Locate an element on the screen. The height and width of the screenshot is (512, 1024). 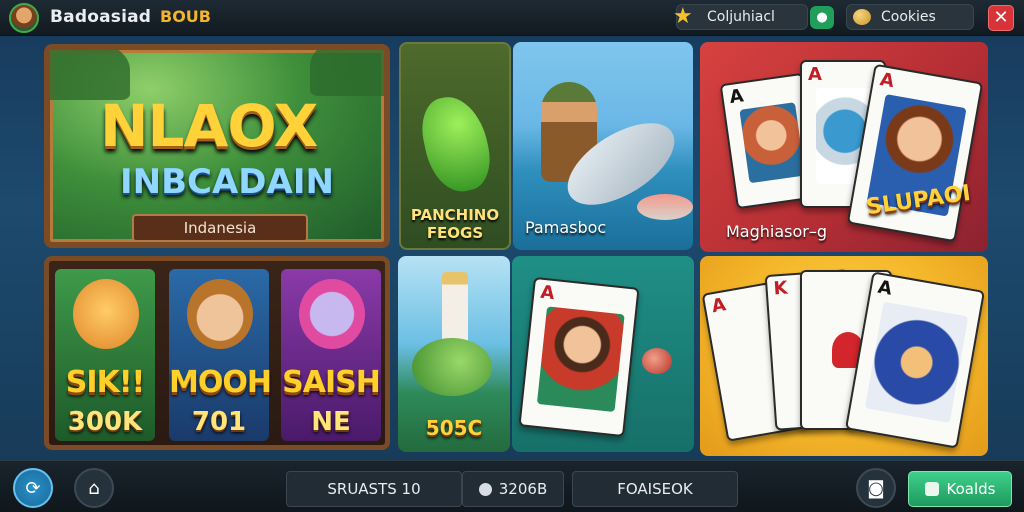
bottom-bar: ⟳ ⌂ SRUASTS 10 3206B FOAISEOK ◙ Koalds is located at coordinates (512, 486).